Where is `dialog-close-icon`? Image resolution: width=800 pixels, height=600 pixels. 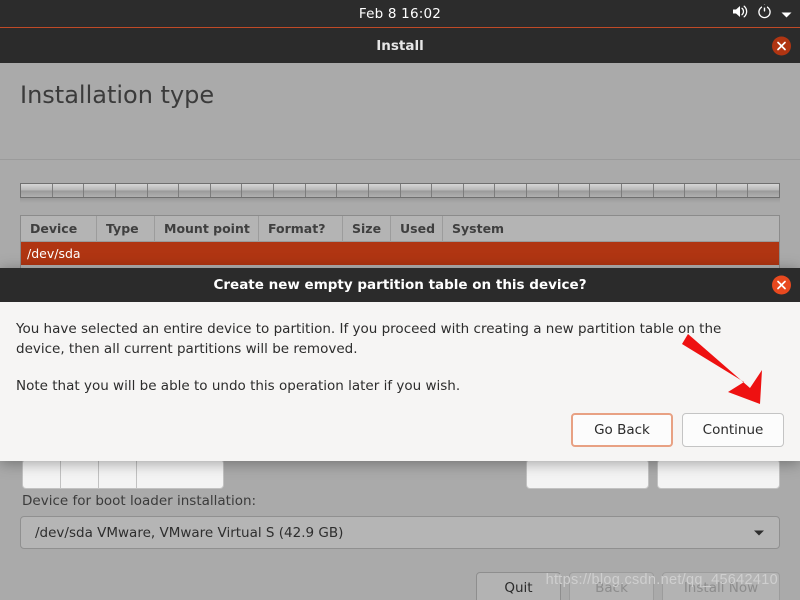 dialog-close-icon is located at coordinates (781, 285).